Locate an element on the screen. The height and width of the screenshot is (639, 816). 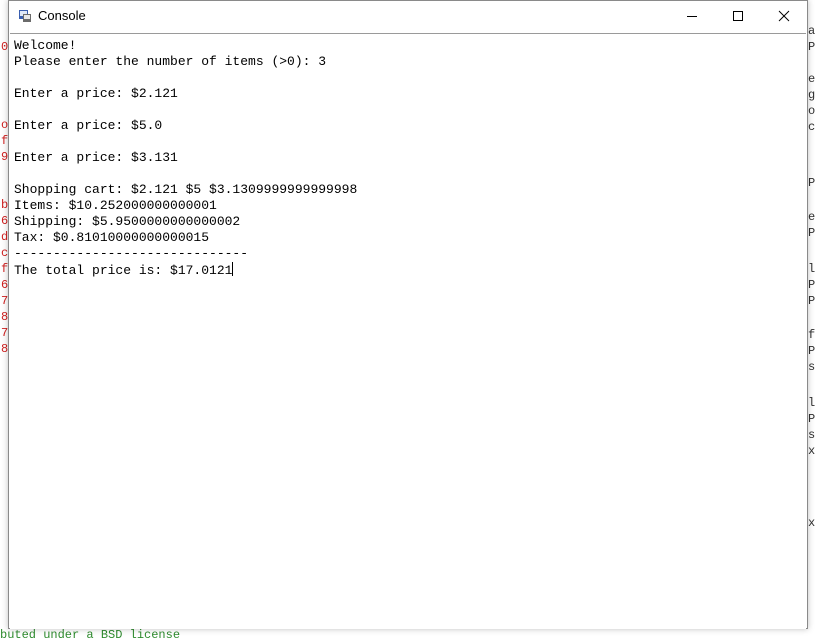
console-line: The total price is: $17.0121 is located at coordinates (123, 270).